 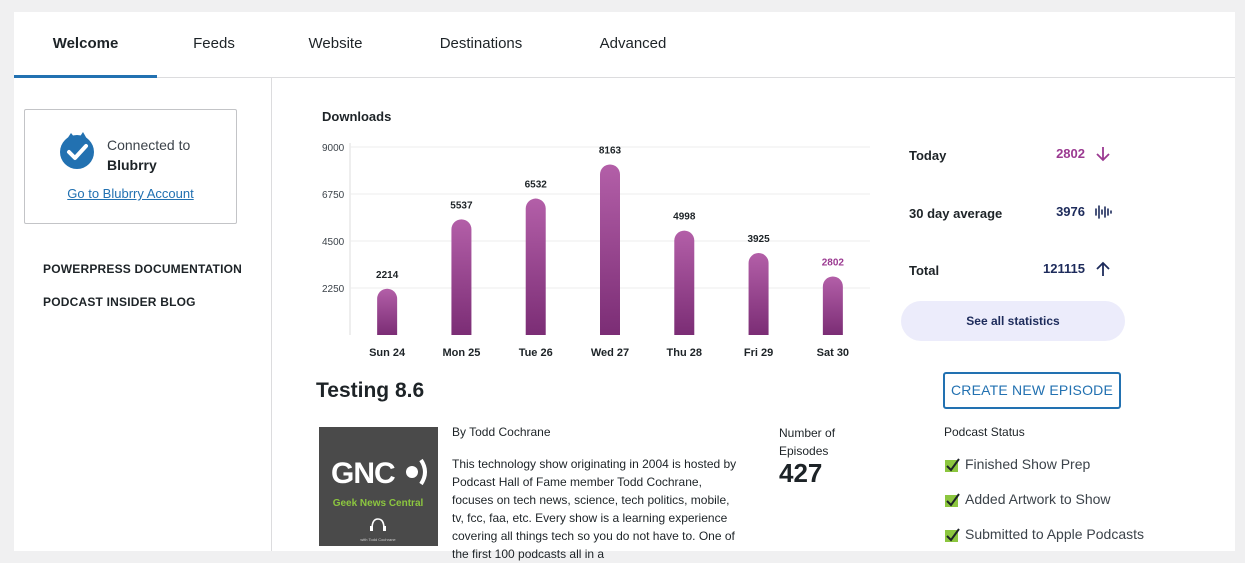 I want to click on stat-today-label: Today, so click(x=928, y=155).